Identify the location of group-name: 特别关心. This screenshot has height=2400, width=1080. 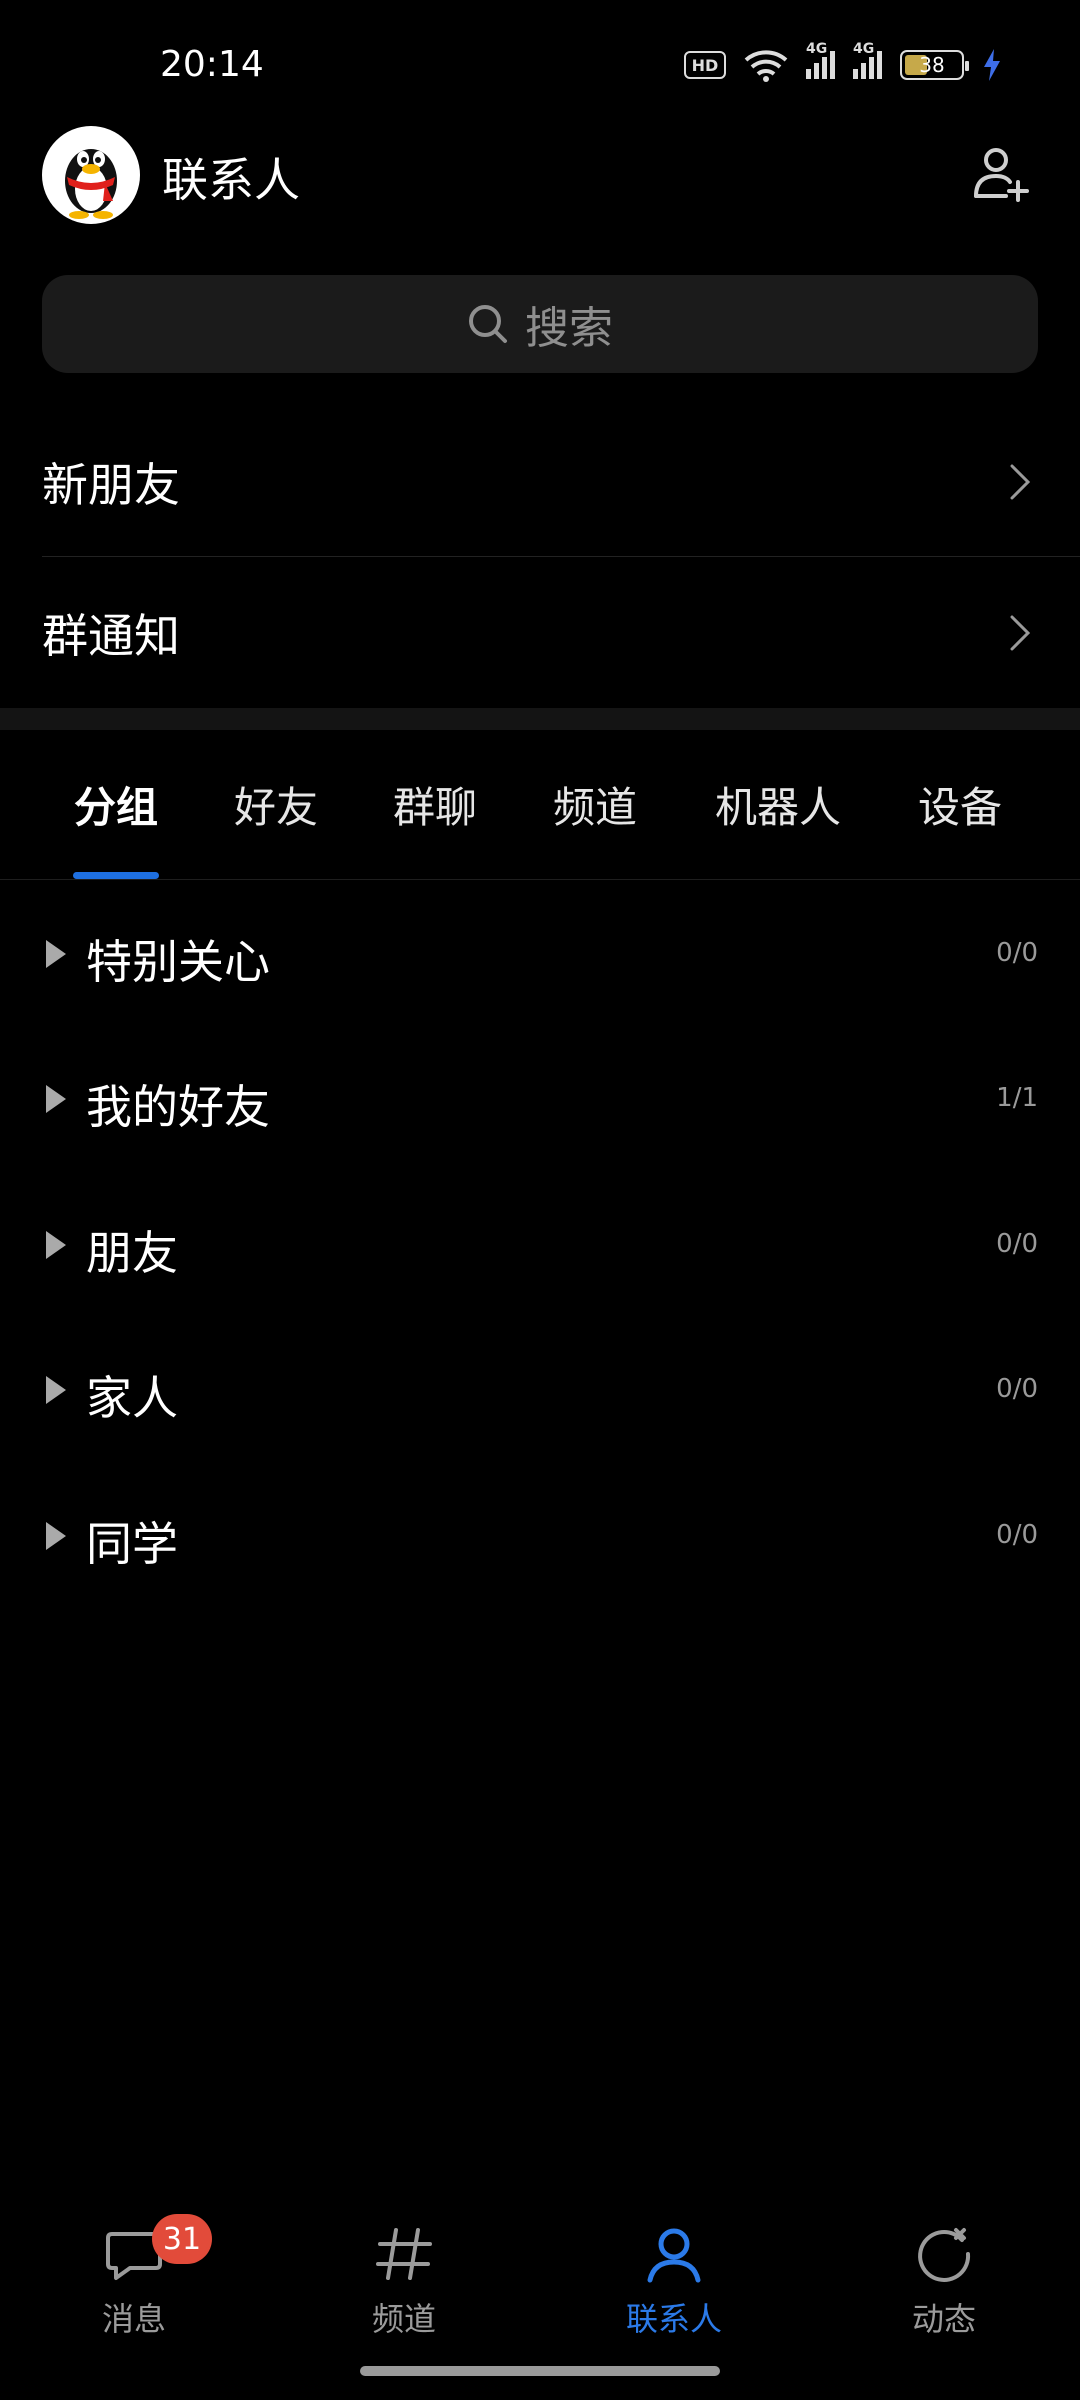
(178, 962).